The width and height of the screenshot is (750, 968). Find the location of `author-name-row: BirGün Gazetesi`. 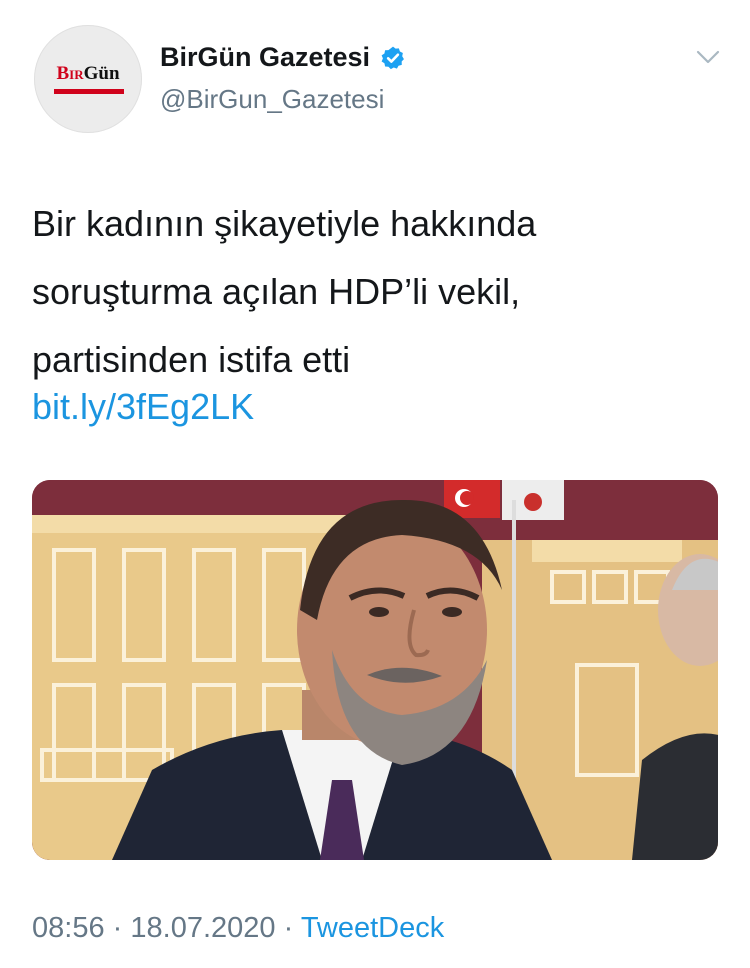

author-name-row: BirGün Gazetesi is located at coordinates (283, 57).